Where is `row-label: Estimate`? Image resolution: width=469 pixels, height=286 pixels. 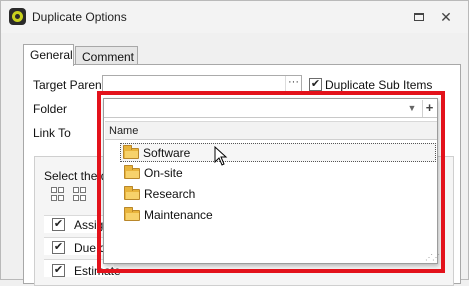 row-label: Estimate is located at coordinates (97, 271).